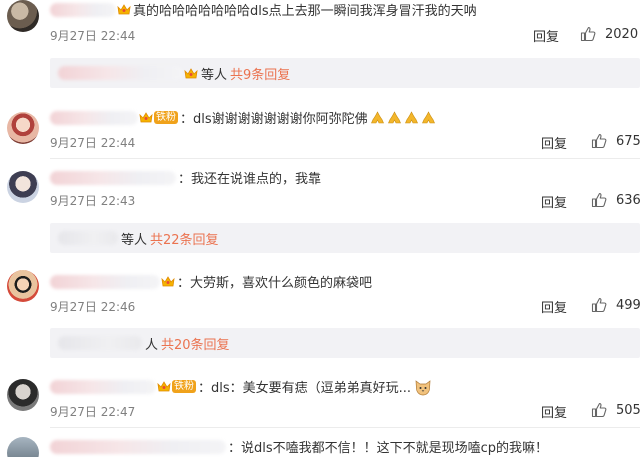  What do you see at coordinates (388, 448) in the screenshot?
I see `comment-text: ：说dls不嗑我都不信！！这下不就是现场嗑cp的我嘛！` at bounding box center [388, 448].